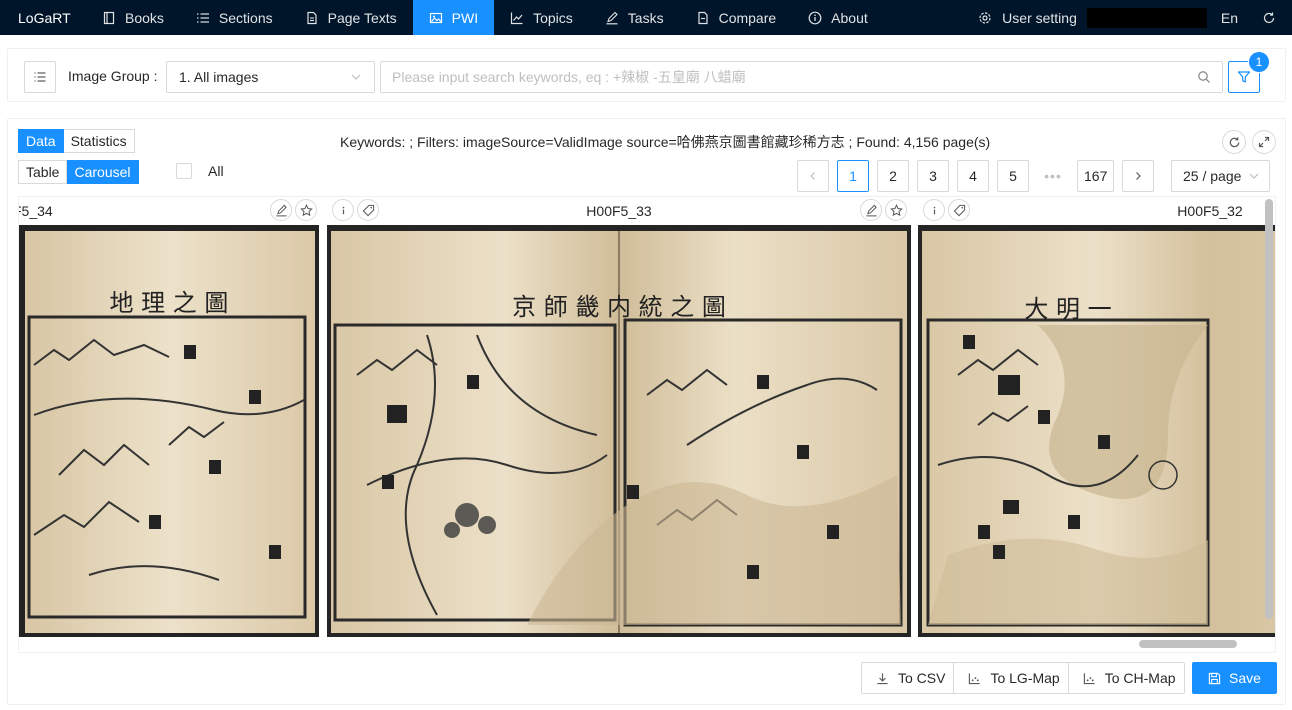  I want to click on vertical-scrollbar, so click(1269, 409).